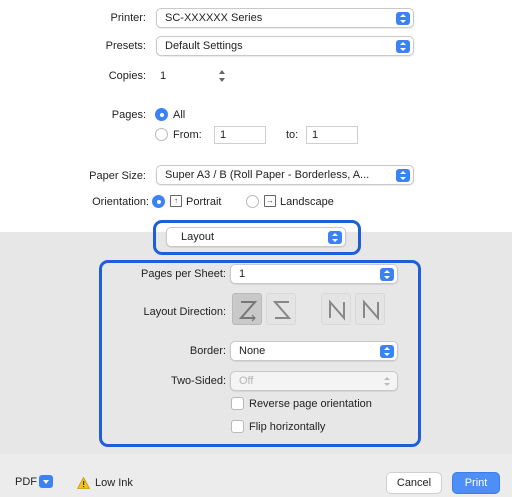 The image size is (512, 497). I want to click on reverse-orientation-label: Reverse page orientation, so click(310, 404).